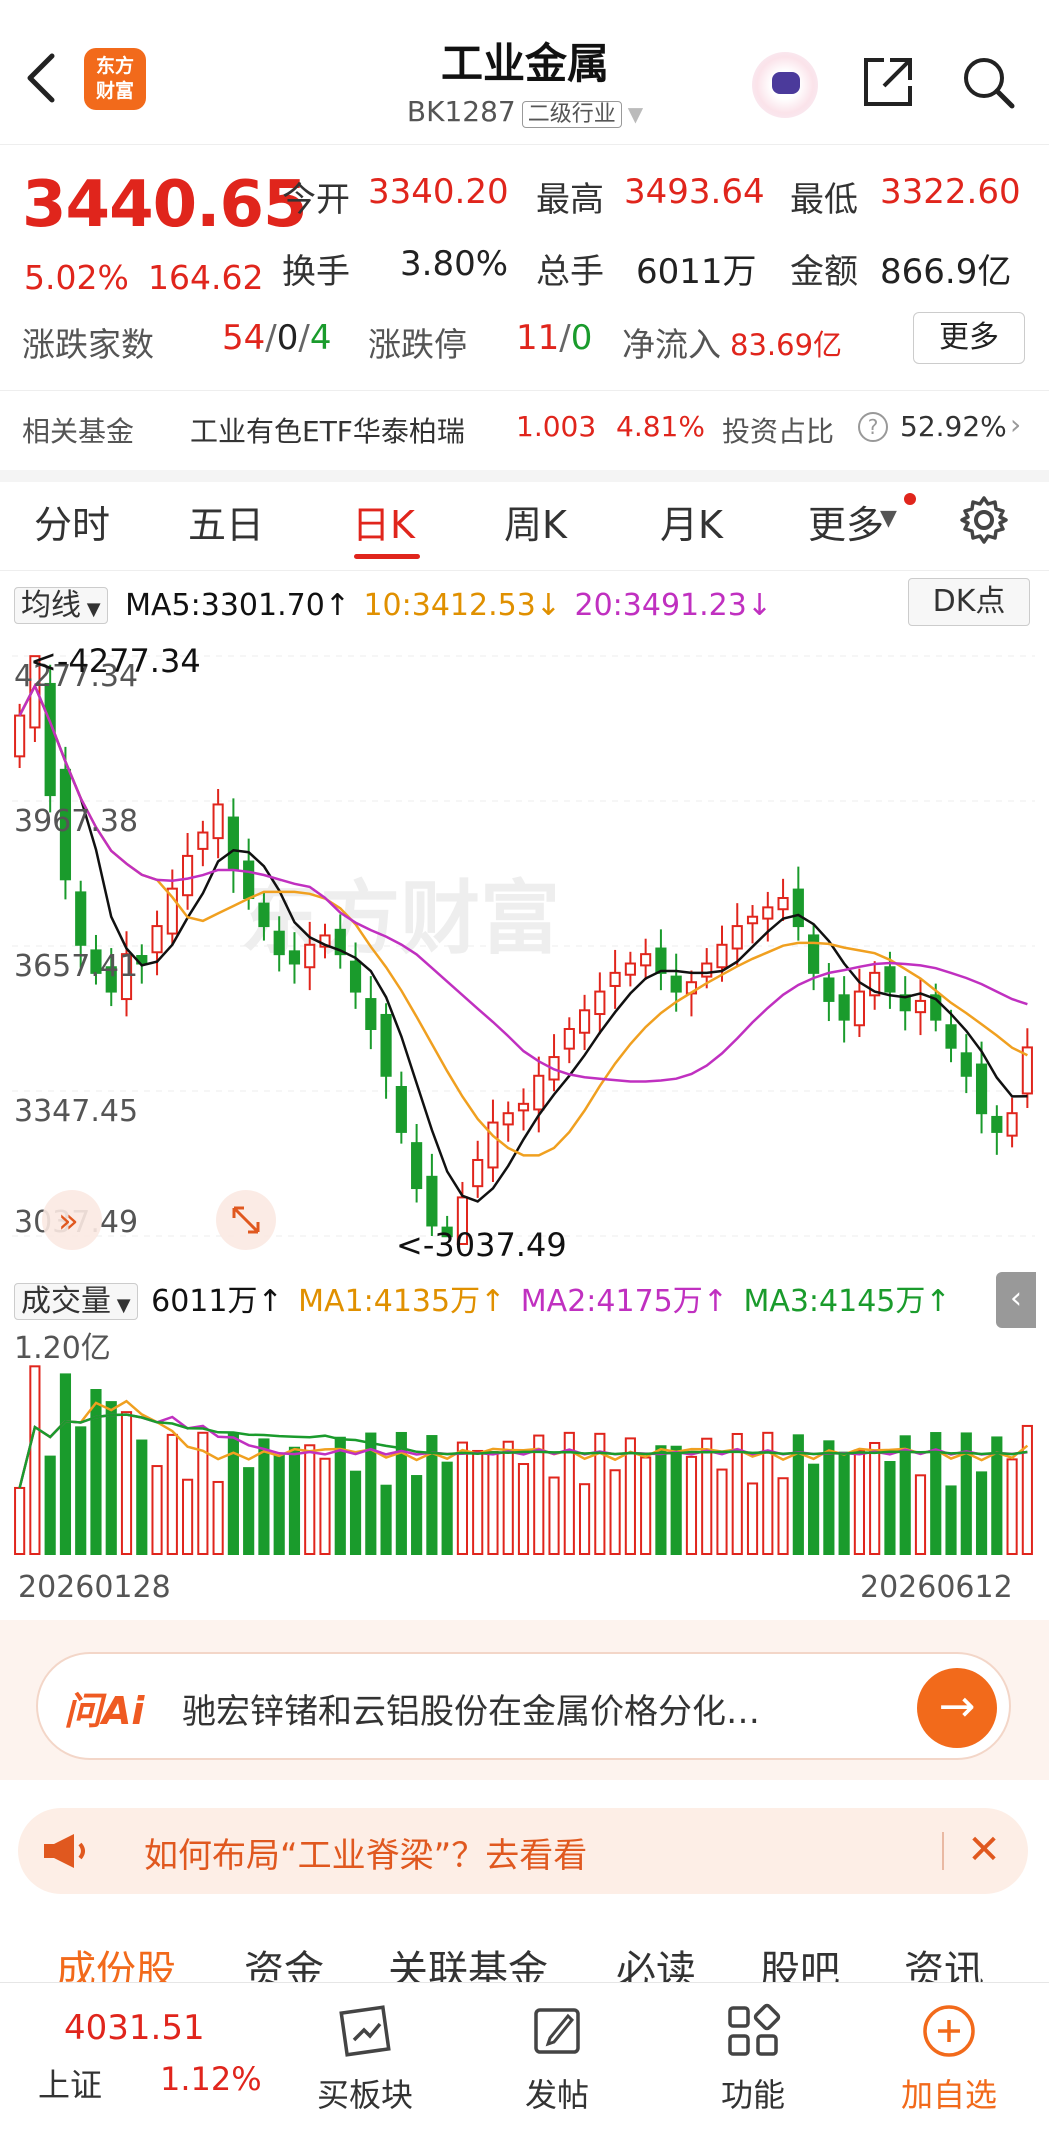 This screenshot has width=1049, height=2136. Describe the element at coordinates (984, 1850) in the screenshot. I see `close-icon: ✕` at that location.